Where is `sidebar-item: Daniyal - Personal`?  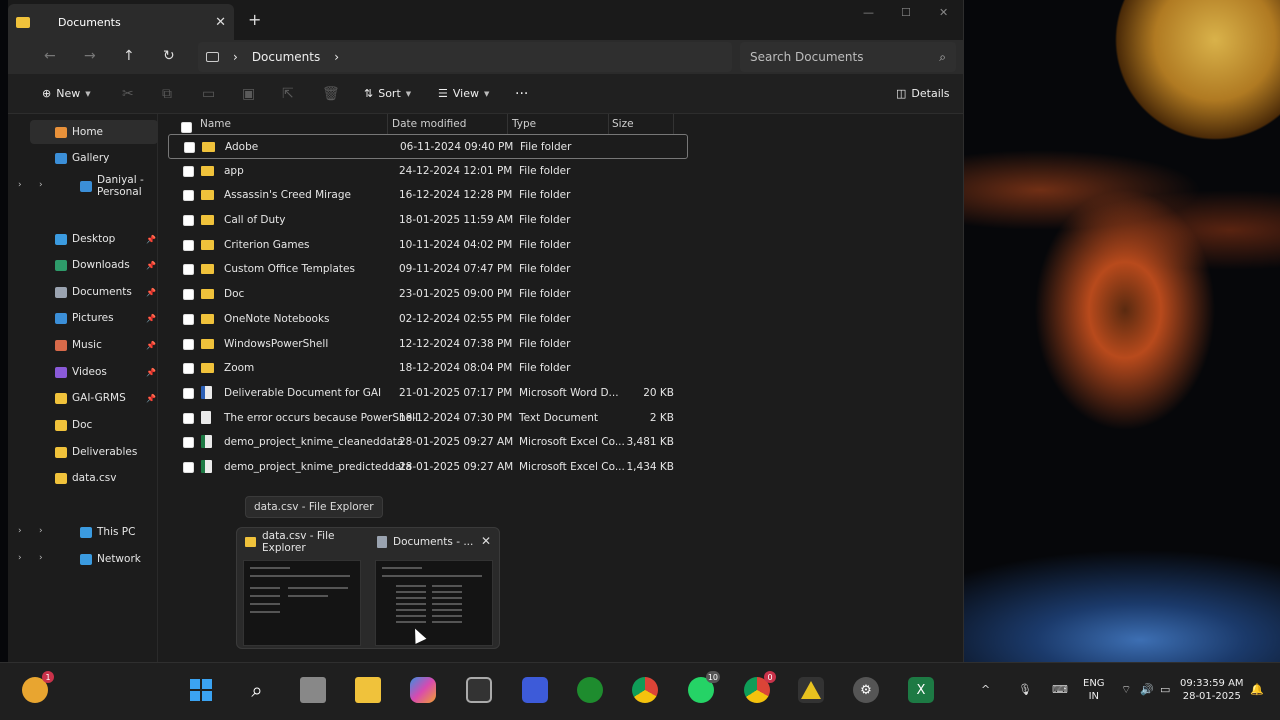
sidebar-item: Daniyal - Personal is located at coordinates (119, 186).